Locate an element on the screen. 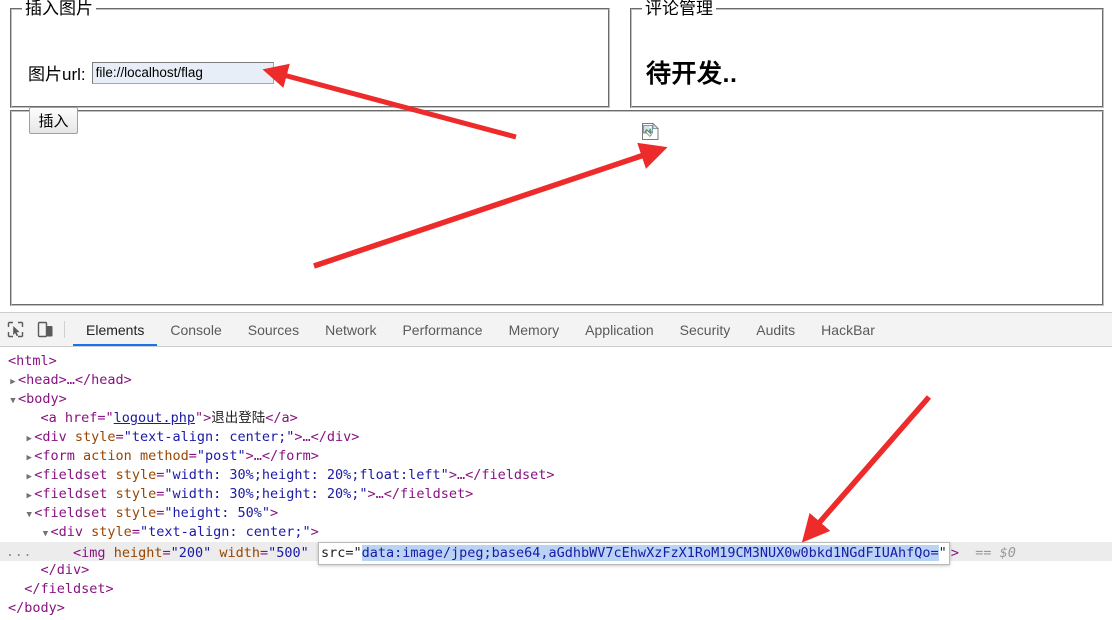 The image size is (1112, 620). dom-img-tag: <img is located at coordinates (89, 553).